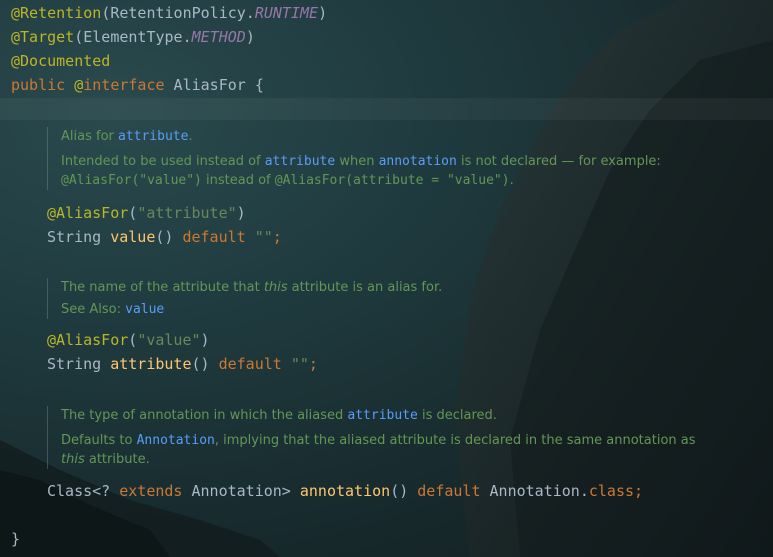 The height and width of the screenshot is (557, 773). I want to click on doc-link-annotation-class: Annotation, so click(176, 440).